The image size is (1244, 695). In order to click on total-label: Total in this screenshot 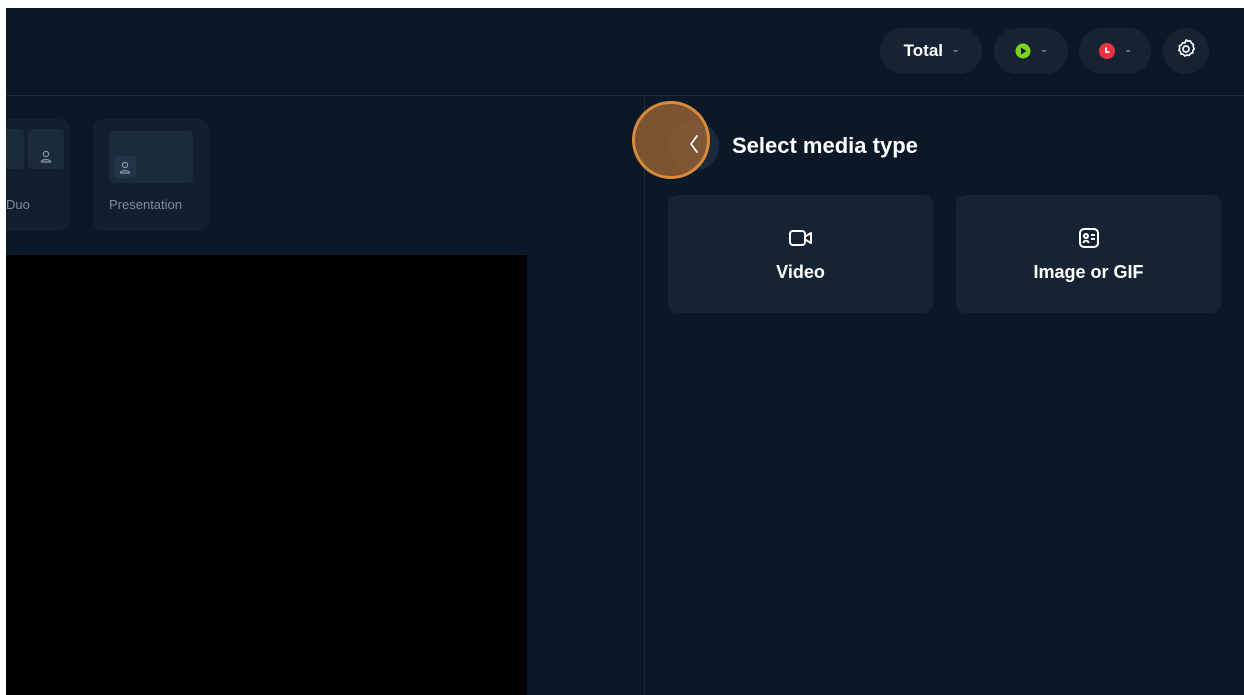, I will do `click(923, 50)`.